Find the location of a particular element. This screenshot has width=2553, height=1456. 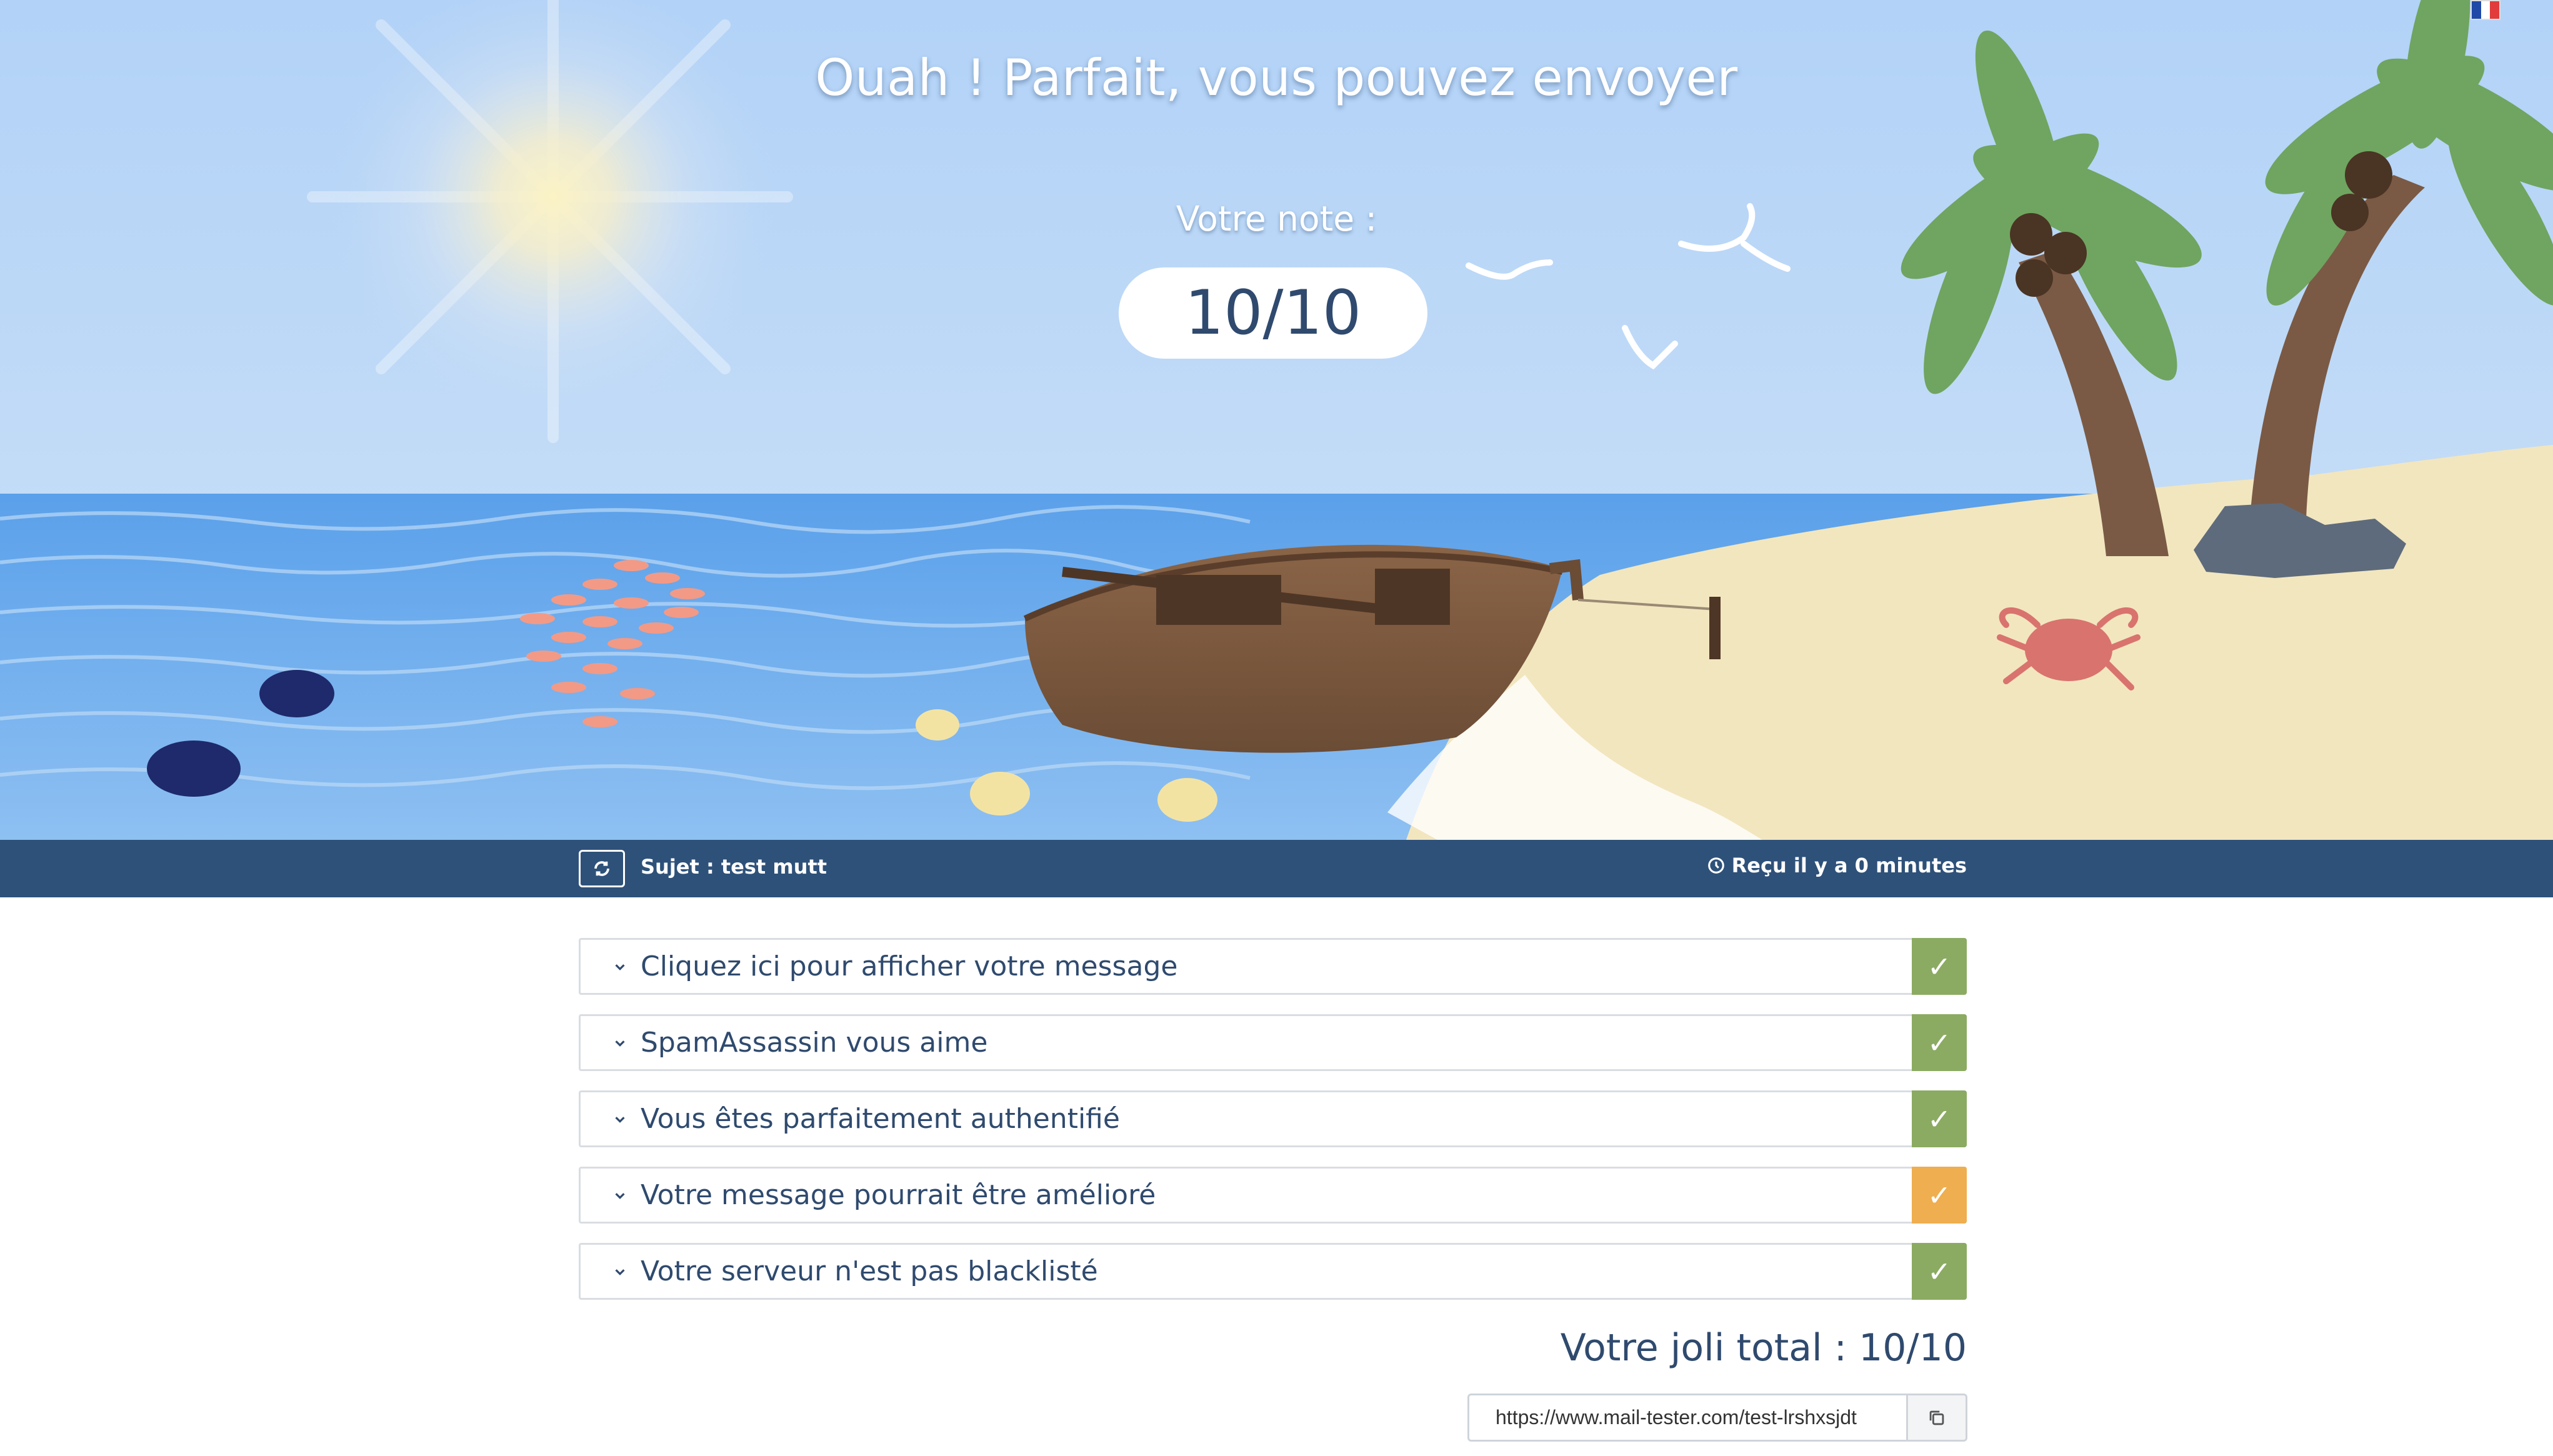

received-time: Reçu il y a 0 minutes is located at coordinates (1837, 866).